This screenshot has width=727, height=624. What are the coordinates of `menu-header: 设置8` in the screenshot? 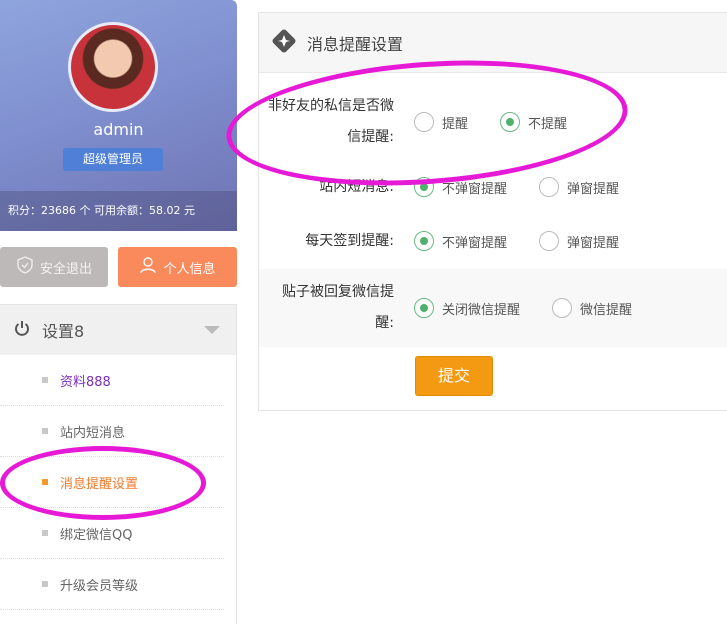 It's located at (118, 330).